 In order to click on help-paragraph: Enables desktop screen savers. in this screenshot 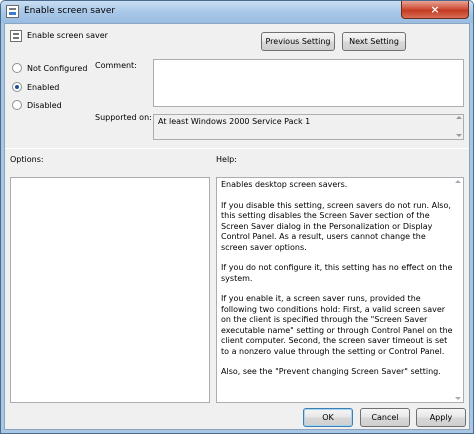, I will do `click(284, 184)`.